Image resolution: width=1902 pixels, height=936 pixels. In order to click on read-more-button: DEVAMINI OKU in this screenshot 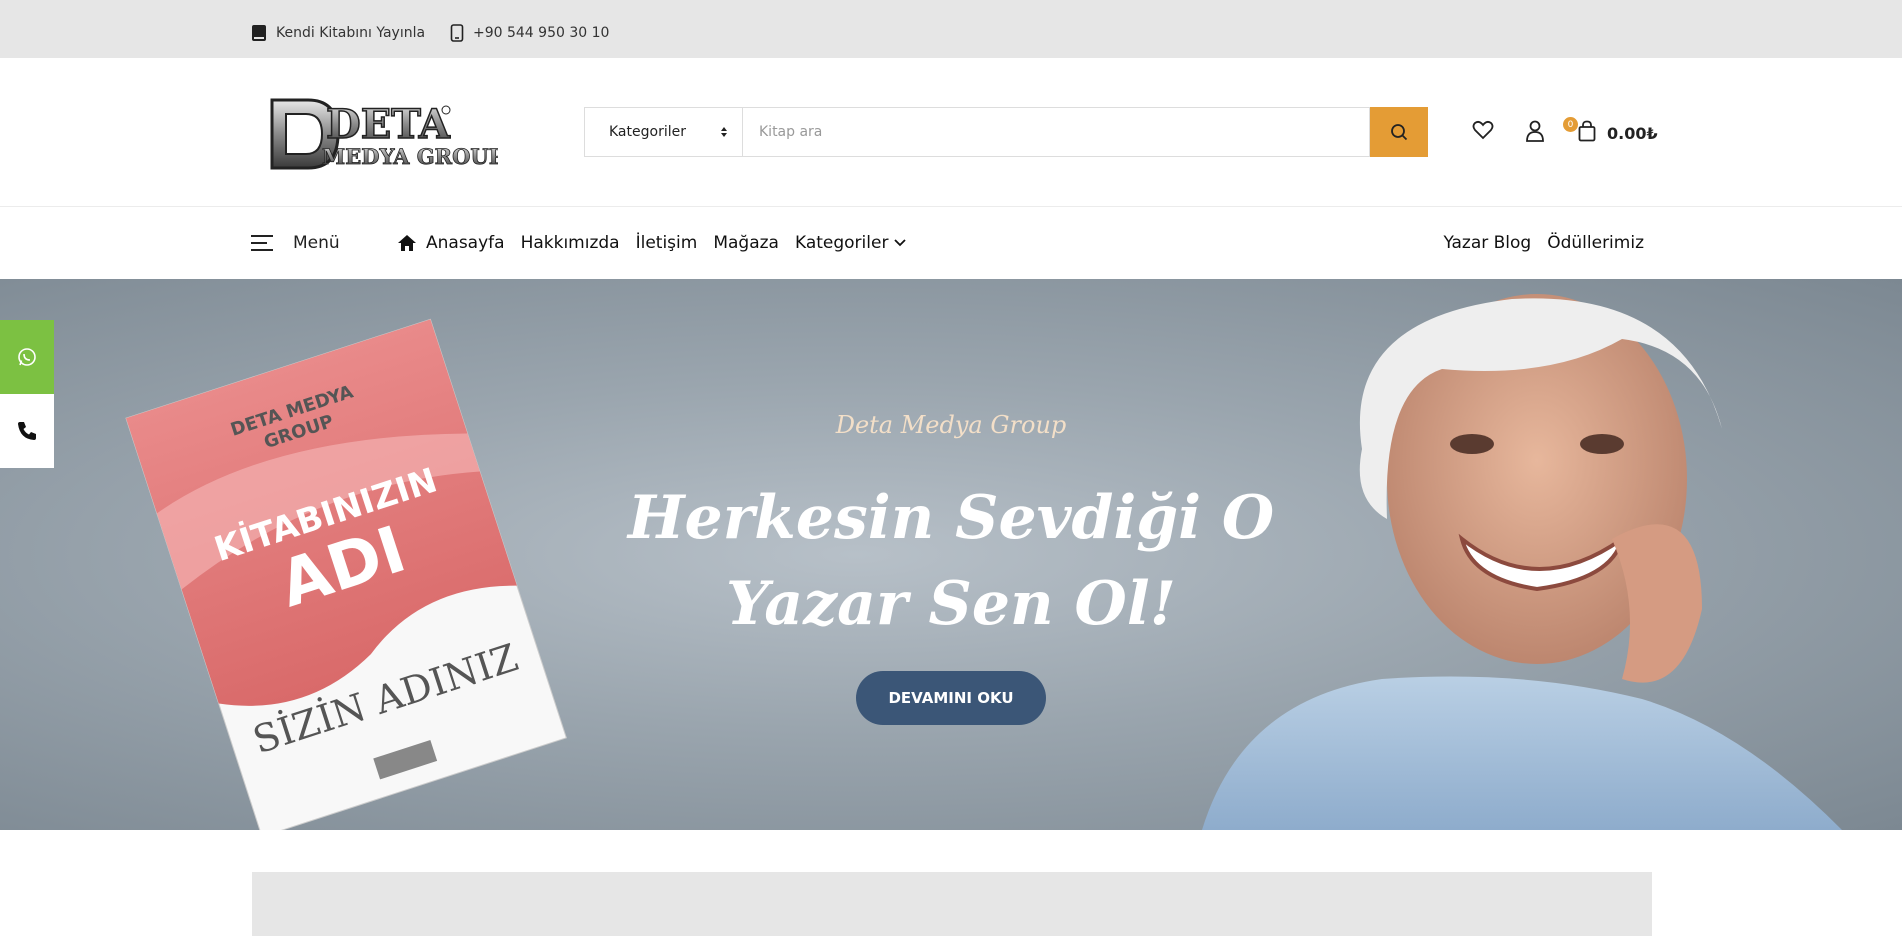, I will do `click(951, 698)`.